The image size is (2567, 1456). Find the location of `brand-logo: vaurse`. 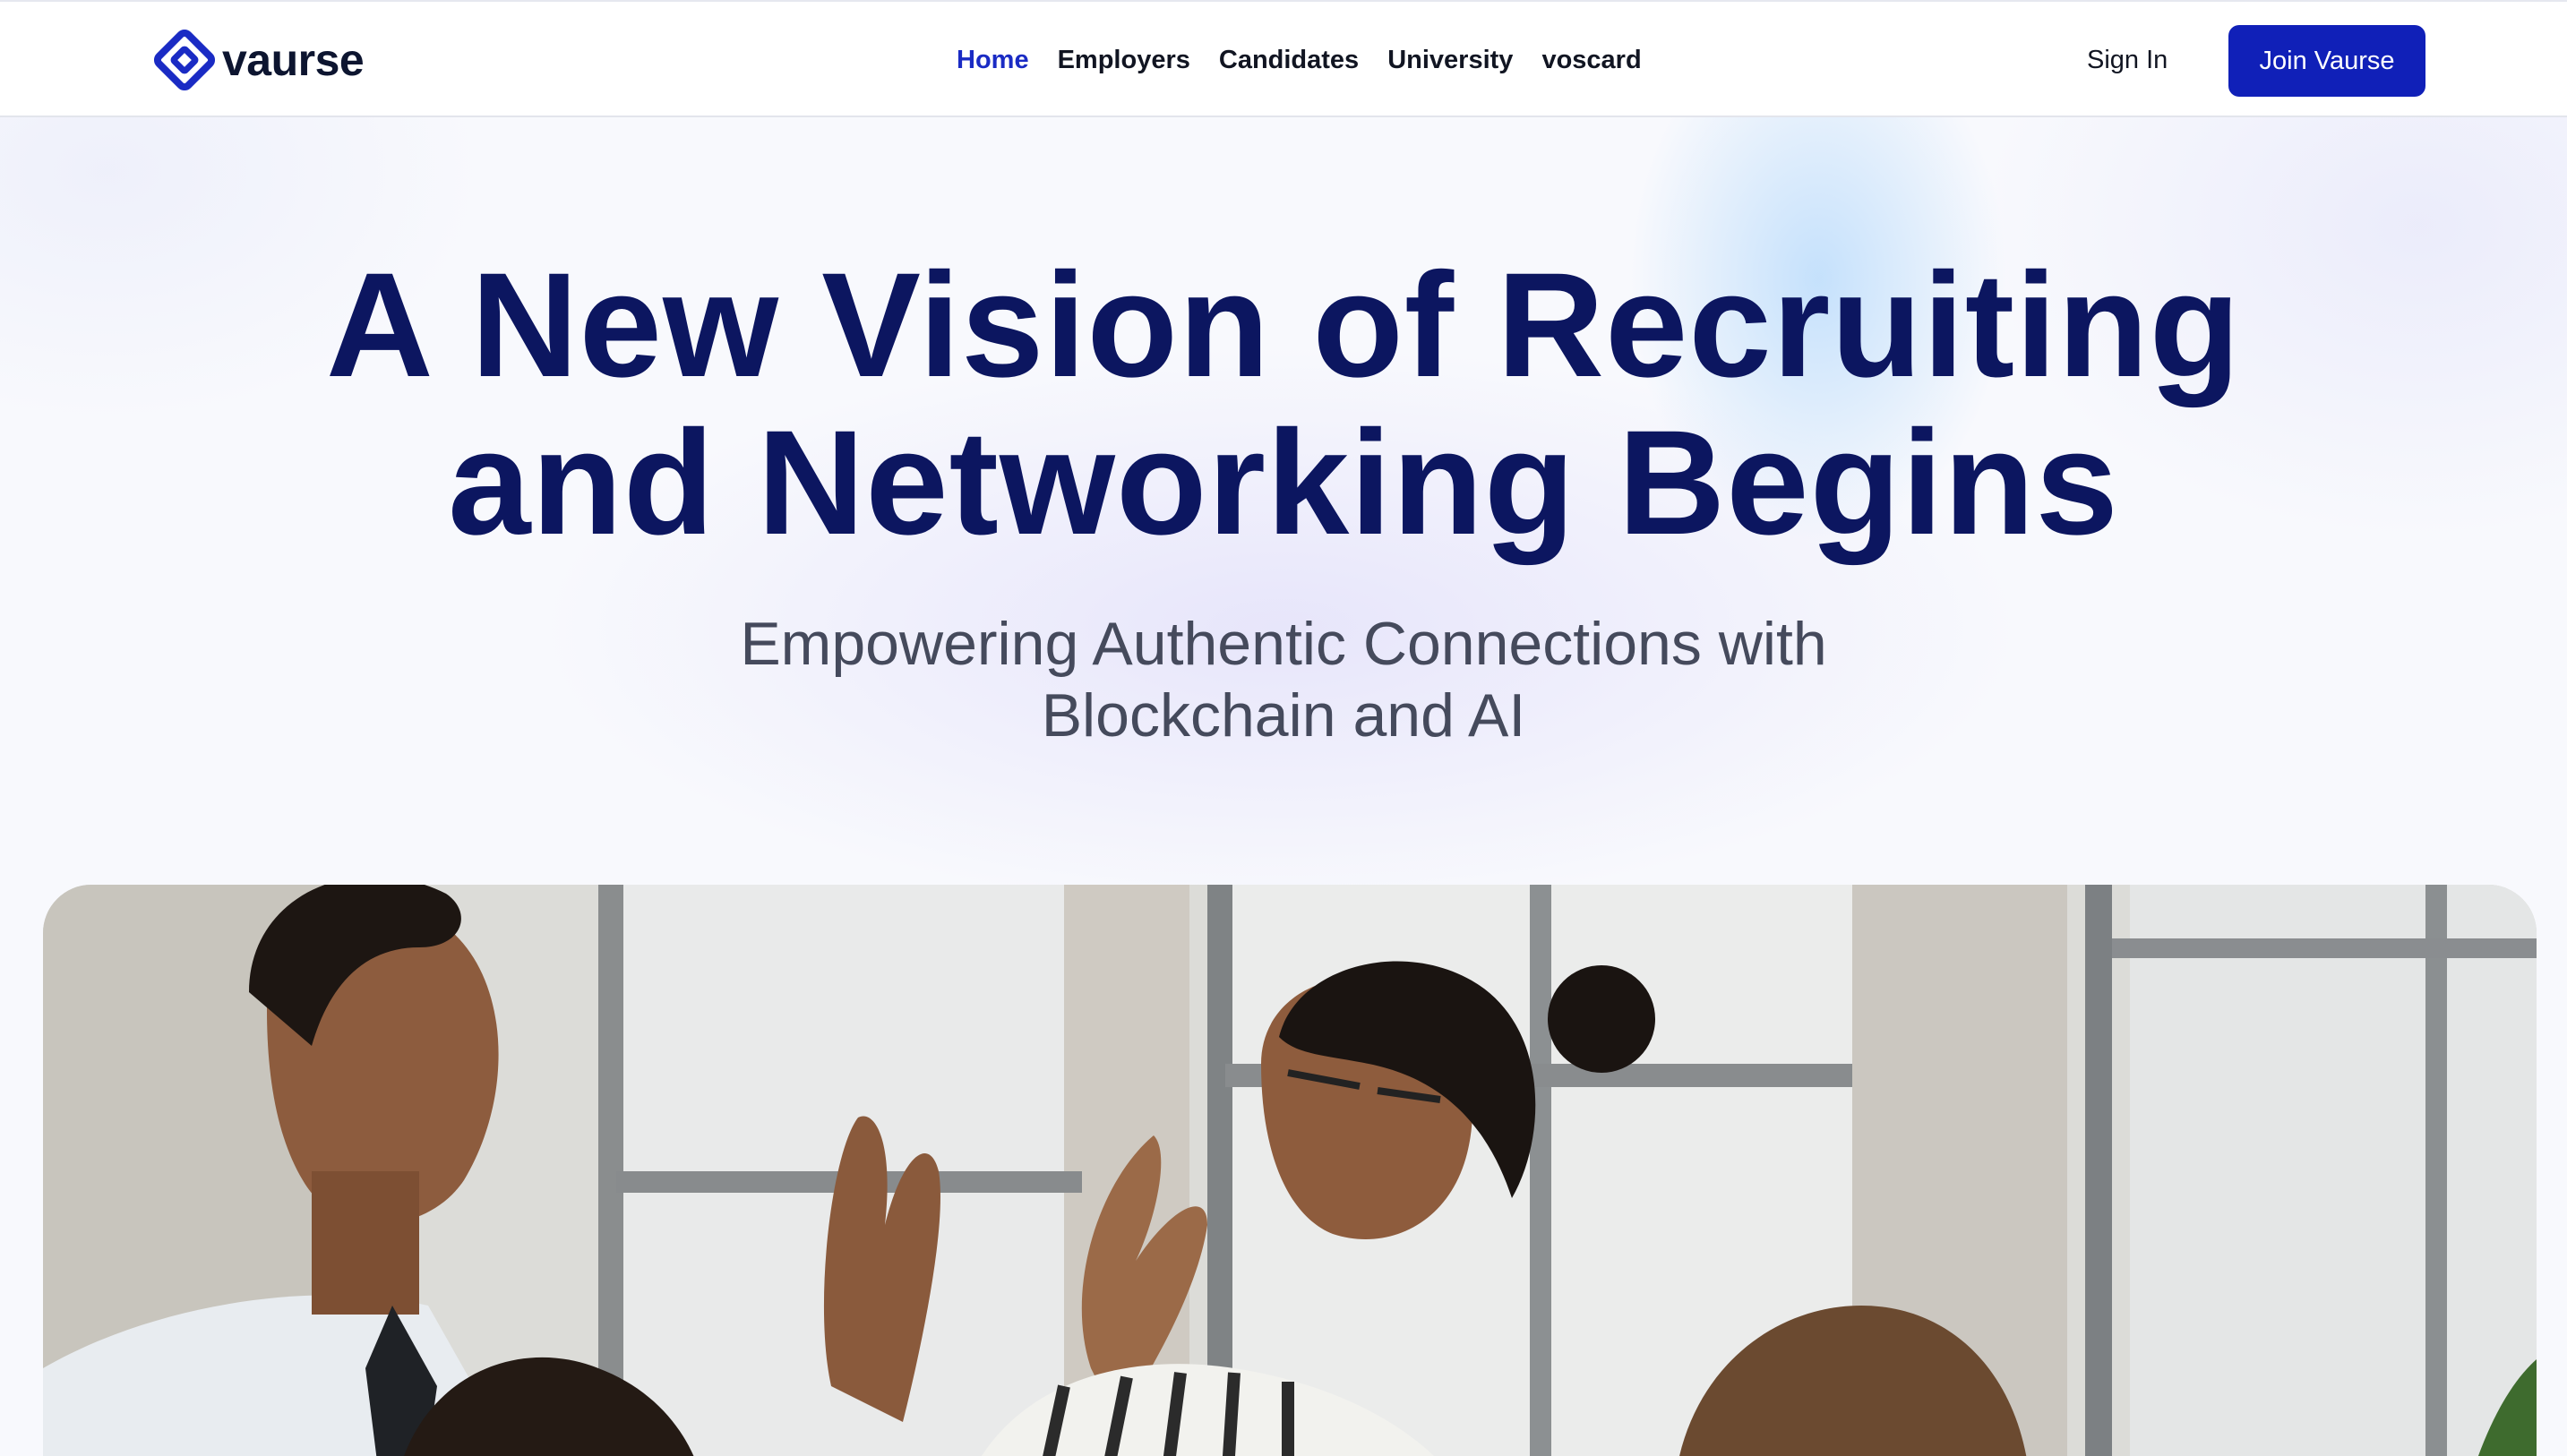

brand-logo: vaurse is located at coordinates (258, 60).